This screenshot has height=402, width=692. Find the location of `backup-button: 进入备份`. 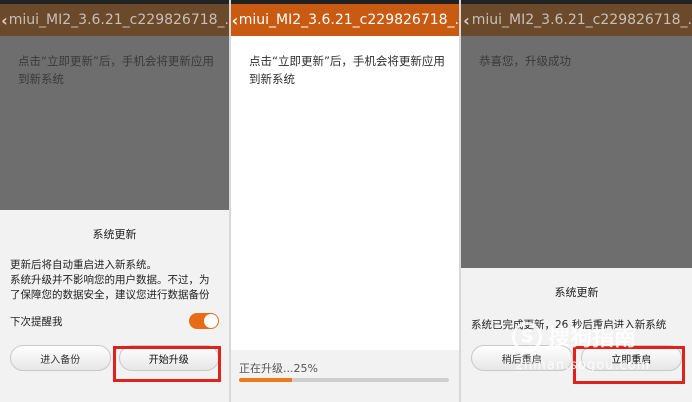

backup-button: 进入备份 is located at coordinates (60, 358).